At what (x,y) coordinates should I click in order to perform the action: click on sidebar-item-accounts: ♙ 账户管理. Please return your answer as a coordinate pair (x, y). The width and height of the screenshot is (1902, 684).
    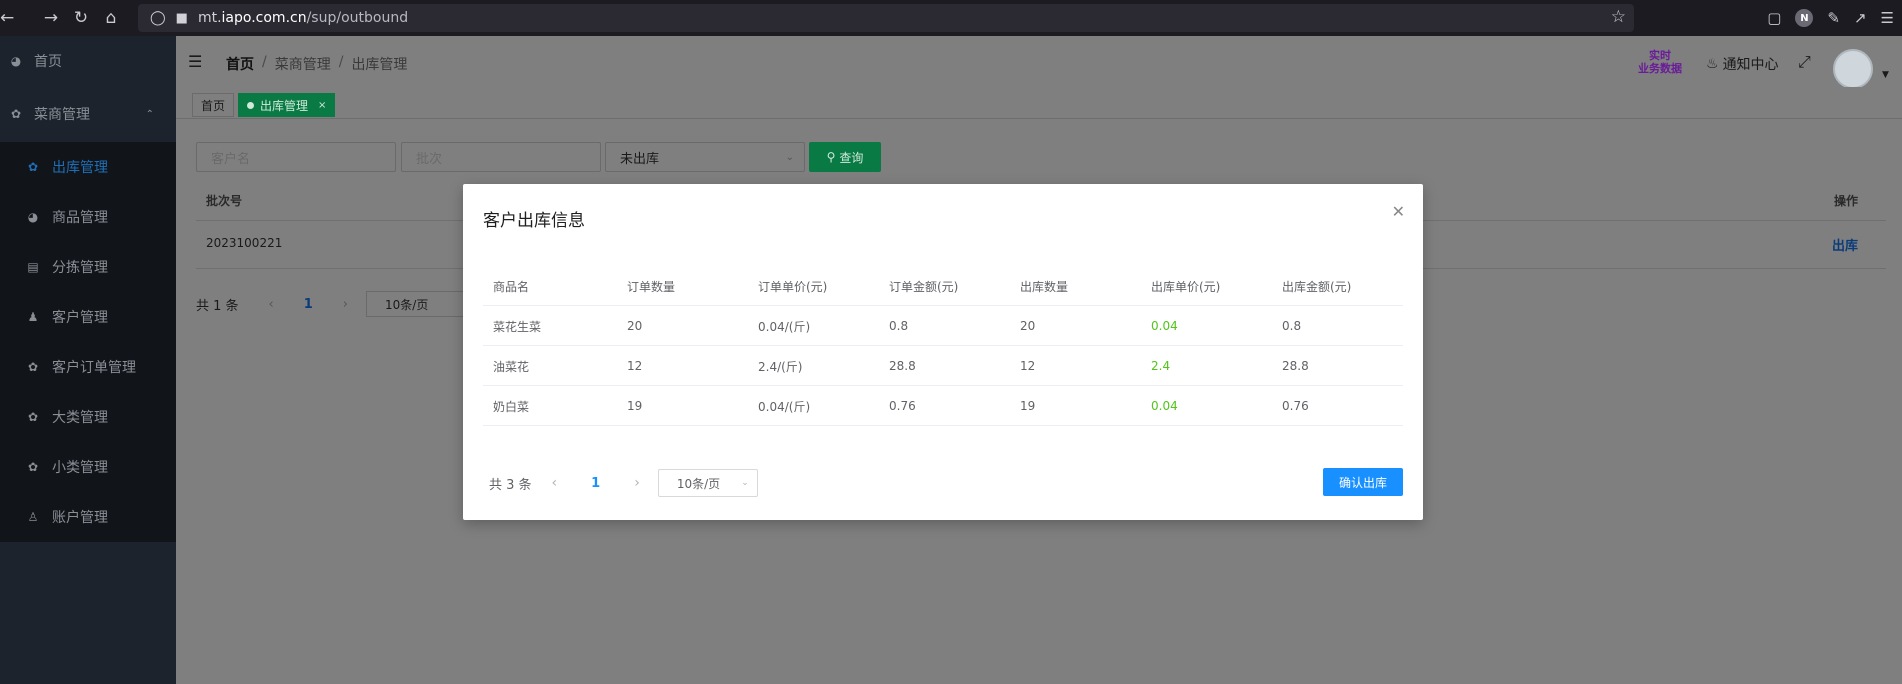
    Looking at the image, I should click on (88, 517).